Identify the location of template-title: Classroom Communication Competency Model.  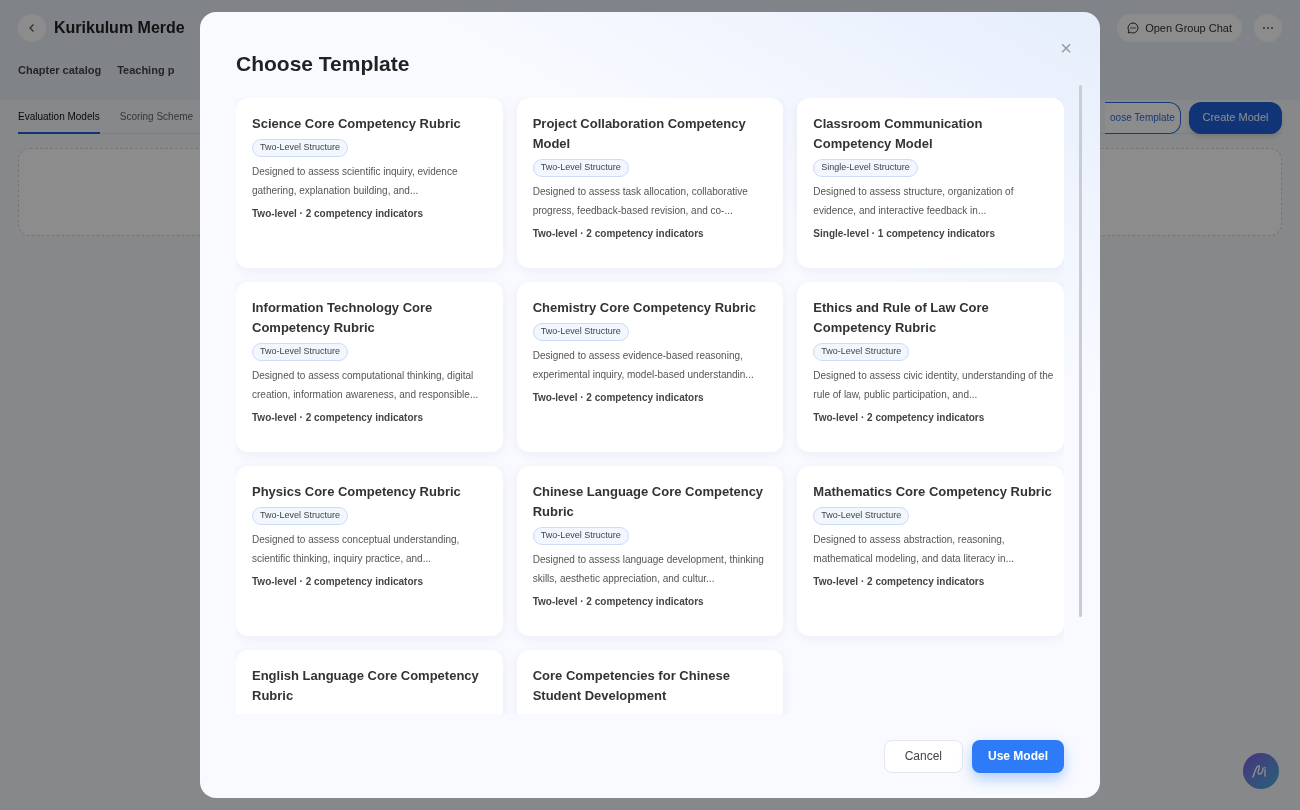
(898, 134).